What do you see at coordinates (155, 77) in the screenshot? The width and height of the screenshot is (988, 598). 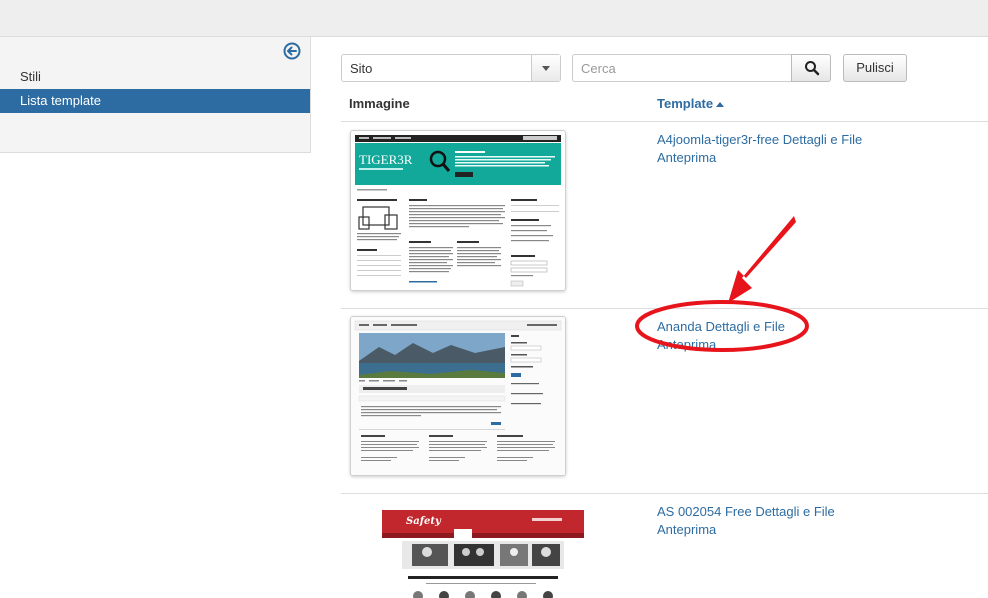 I see `sidebar-item-styles: Stili` at bounding box center [155, 77].